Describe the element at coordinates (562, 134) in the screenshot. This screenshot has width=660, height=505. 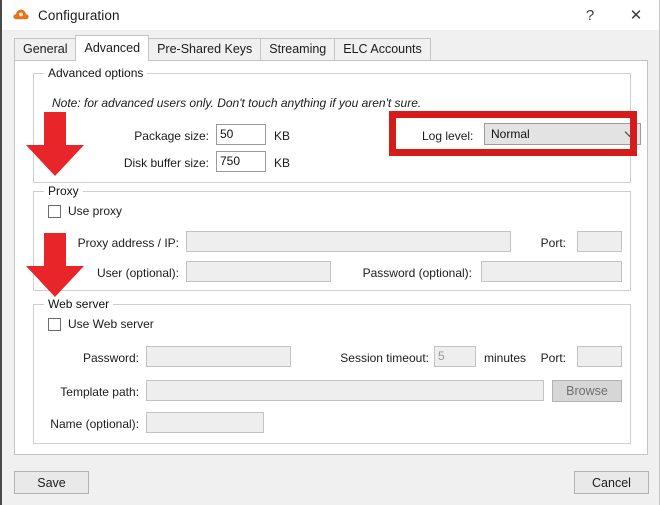
I see `log-level-select: Normal` at that location.